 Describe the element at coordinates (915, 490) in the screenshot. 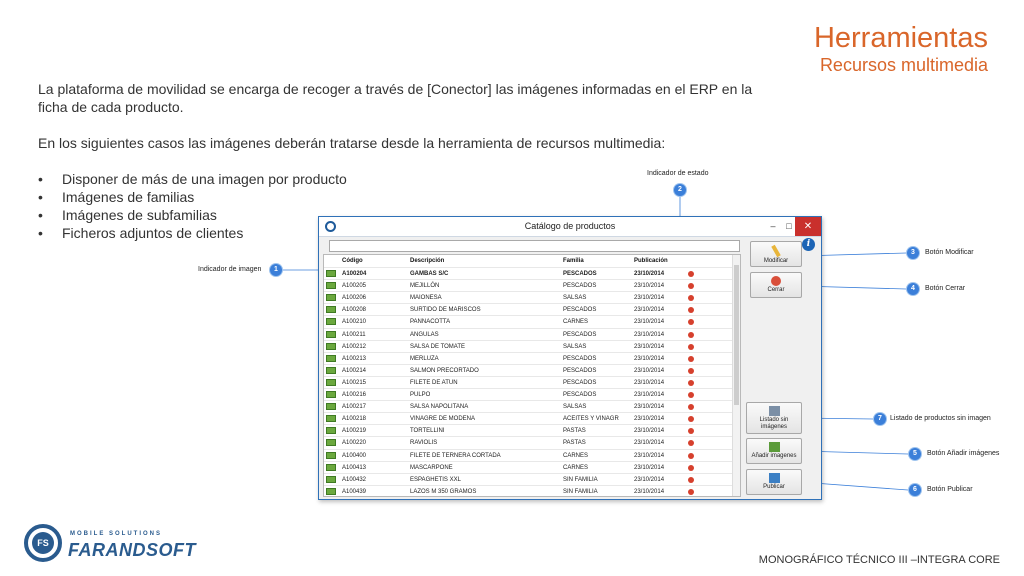

I see `callout-badge-6: 6` at that location.